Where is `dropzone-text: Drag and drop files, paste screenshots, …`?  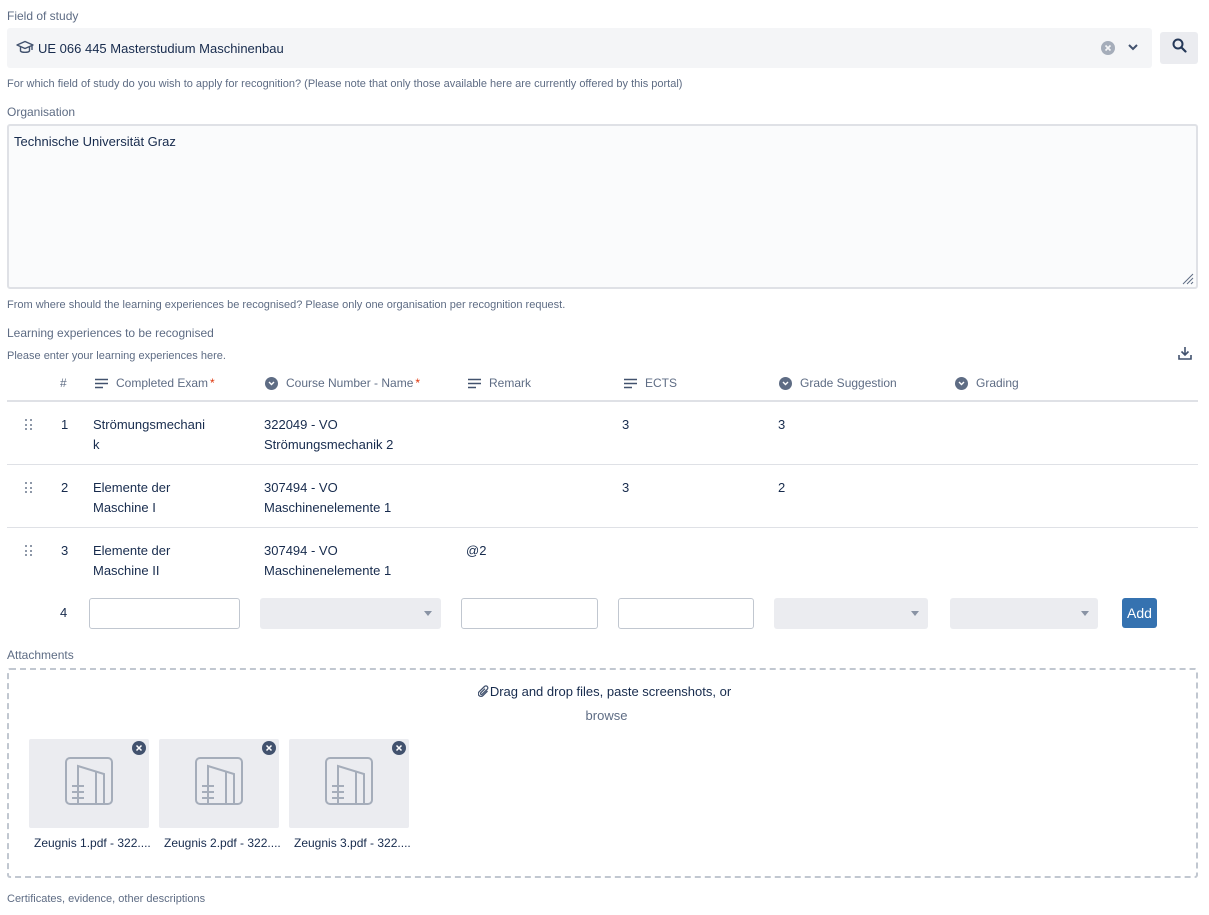
dropzone-text: Drag and drop files, paste screenshots, … is located at coordinates (604, 692).